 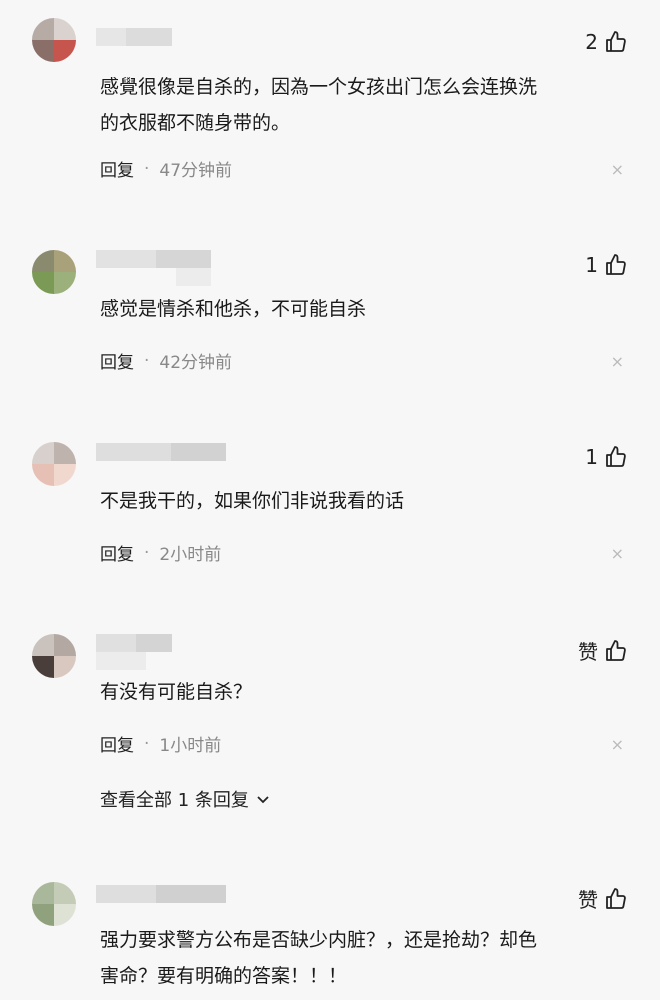 I want to click on comment-meta: 回复 · 1小时前, so click(x=161, y=744).